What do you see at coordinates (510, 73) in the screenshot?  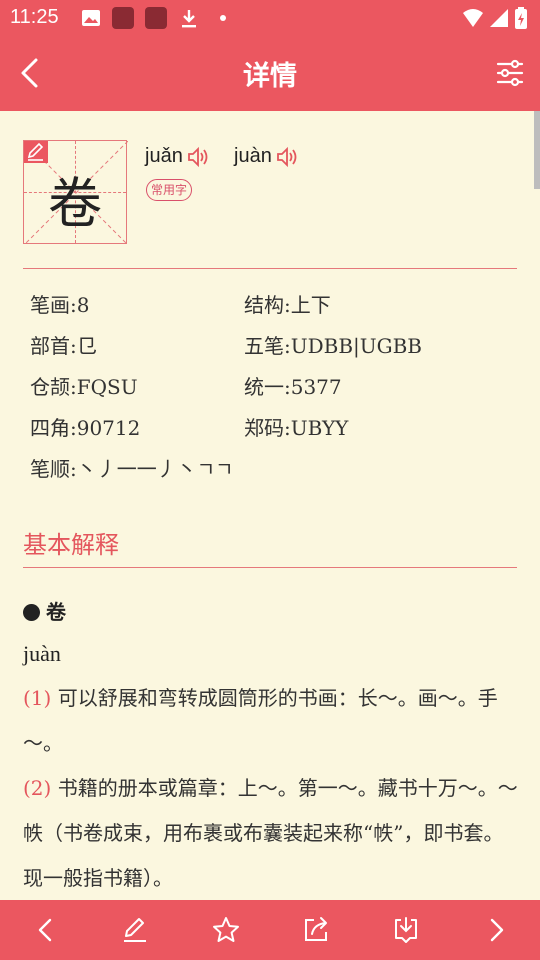 I see `filter-icon` at bounding box center [510, 73].